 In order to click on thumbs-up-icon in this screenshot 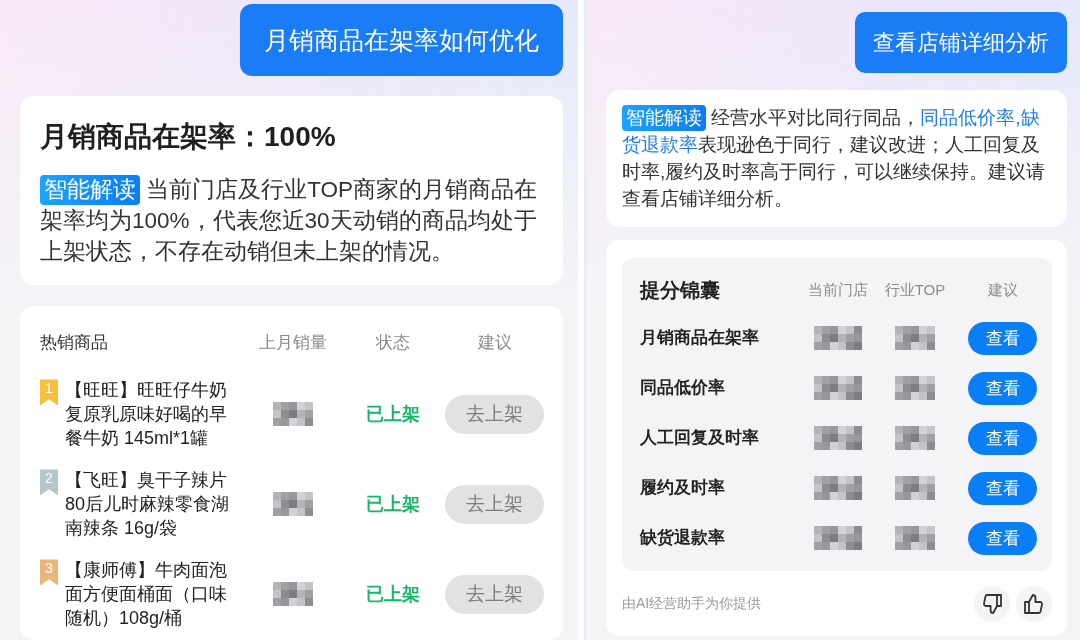, I will do `click(1034, 603)`.